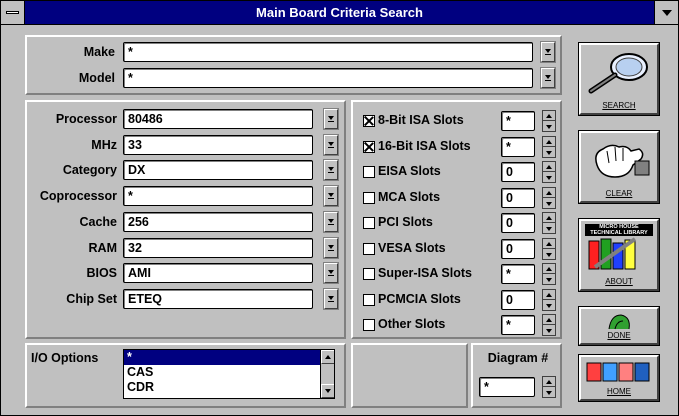  What do you see at coordinates (327, 357) in the screenshot?
I see `scroll-up-button` at bounding box center [327, 357].